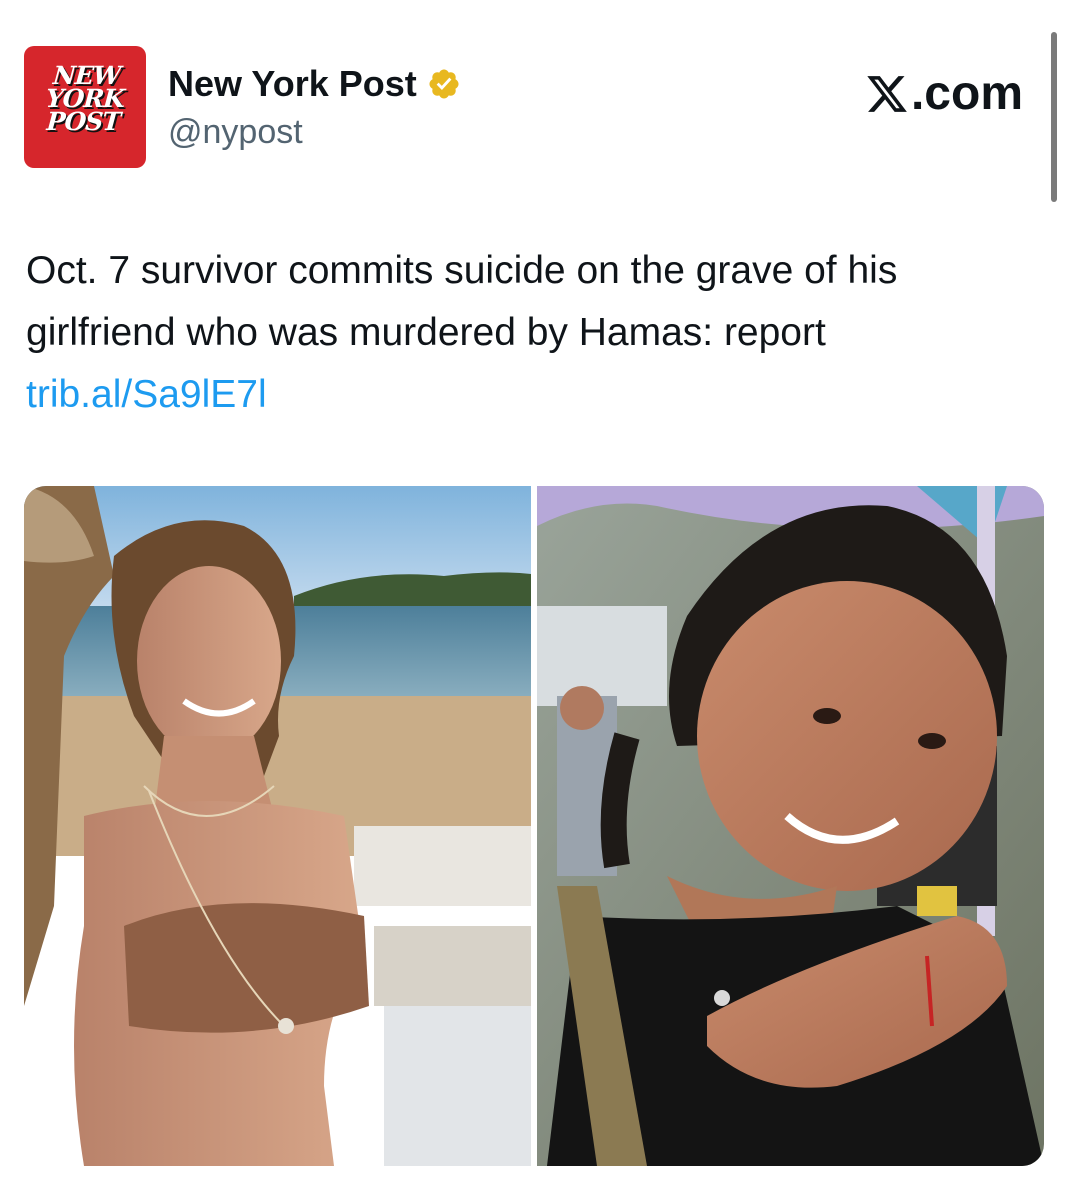 Image resolution: width=1069 pixels, height=1200 pixels. What do you see at coordinates (85, 98) in the screenshot?
I see `nypost-logo: NEW YORK POST` at bounding box center [85, 98].